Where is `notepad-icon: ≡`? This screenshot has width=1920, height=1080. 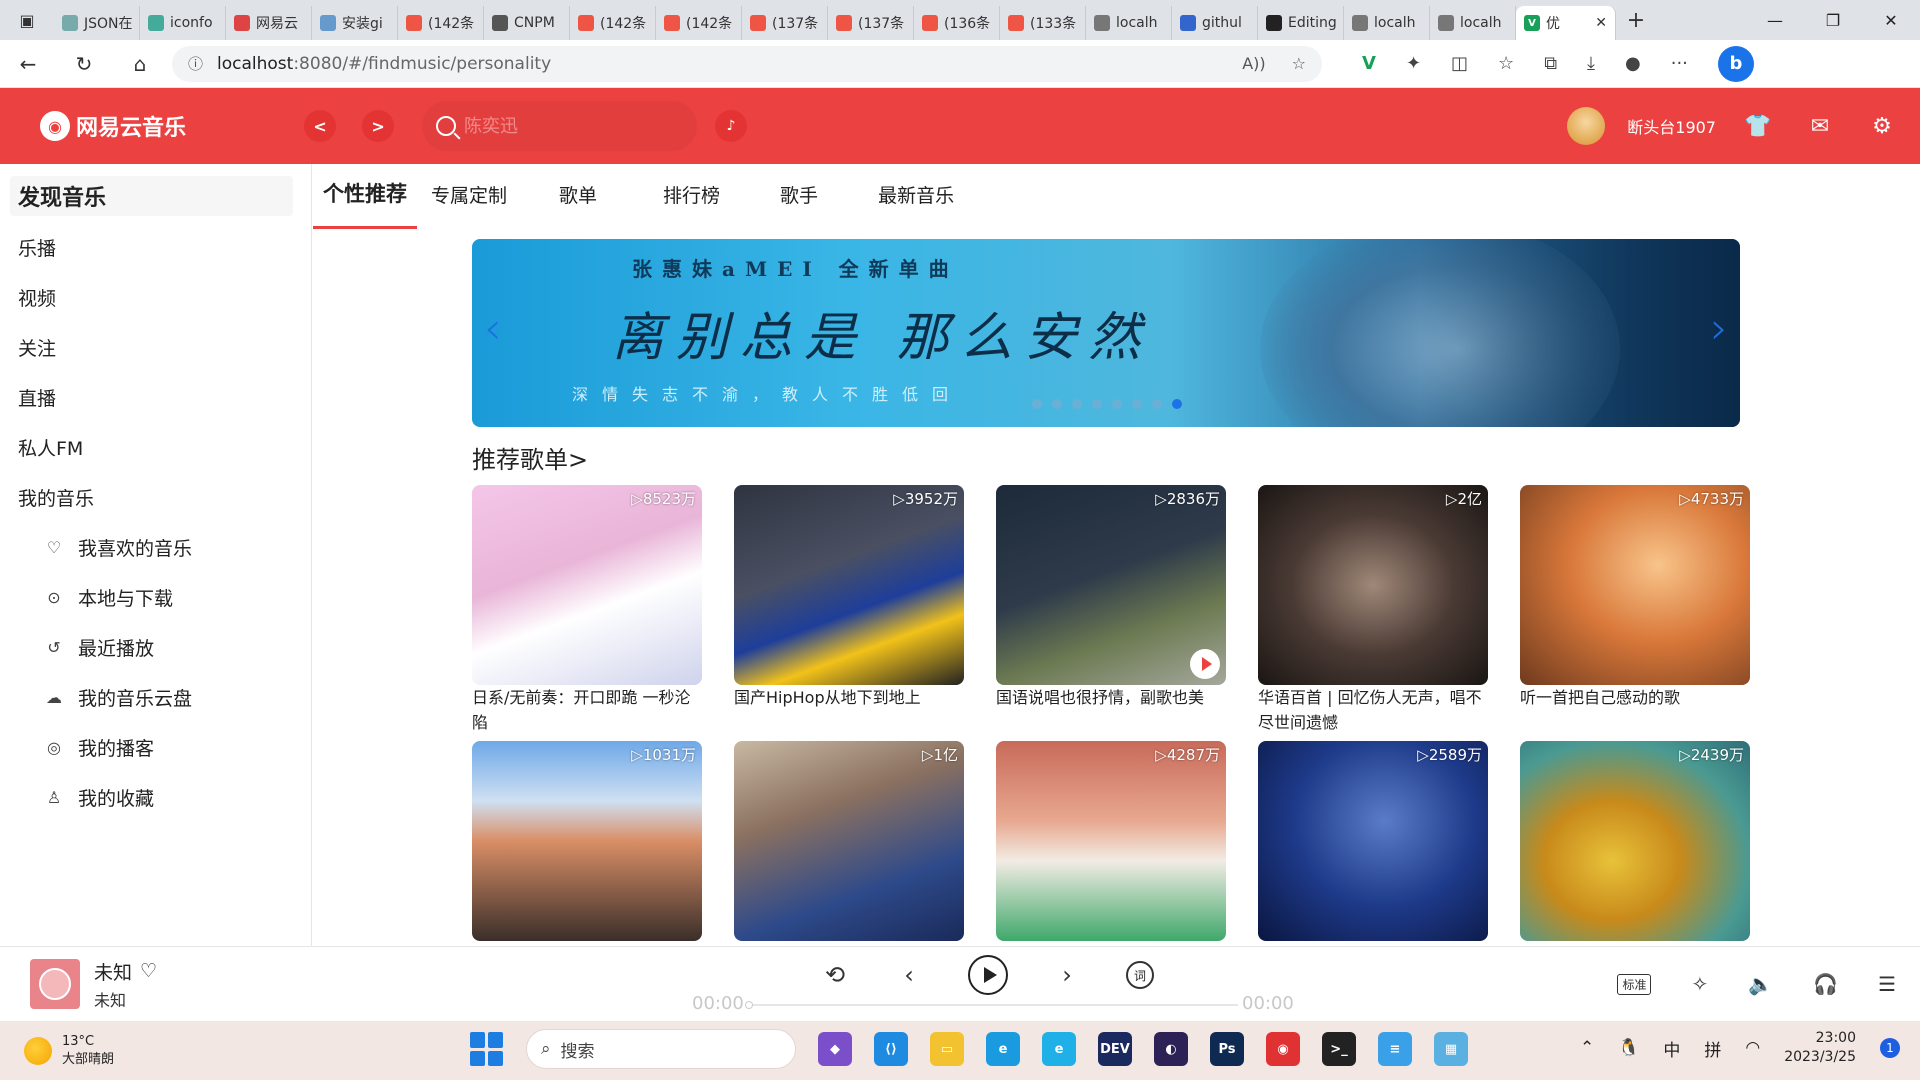
notepad-icon: ≡ is located at coordinates (1395, 1049).